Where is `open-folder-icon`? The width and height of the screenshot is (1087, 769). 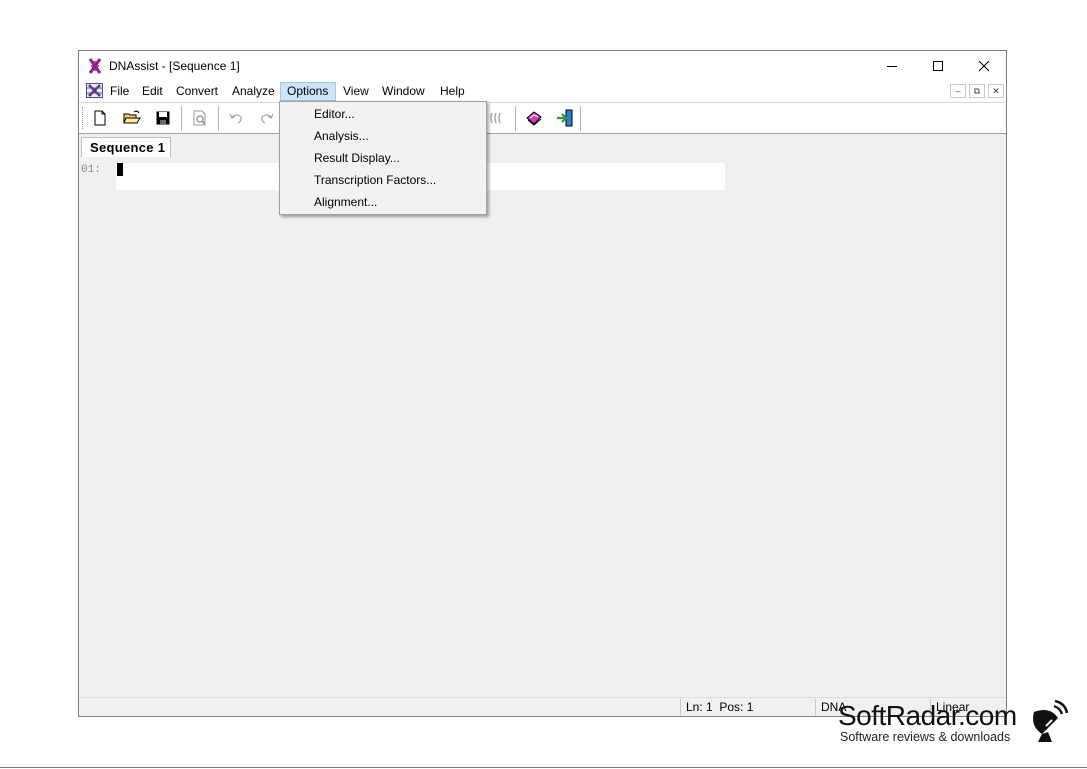 open-folder-icon is located at coordinates (132, 117).